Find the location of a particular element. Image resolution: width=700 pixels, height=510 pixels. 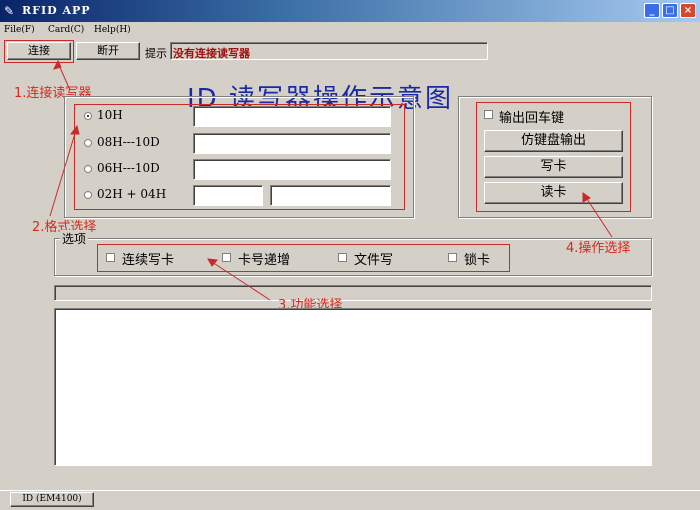

arrow-function is located at coordinates (241, 281).